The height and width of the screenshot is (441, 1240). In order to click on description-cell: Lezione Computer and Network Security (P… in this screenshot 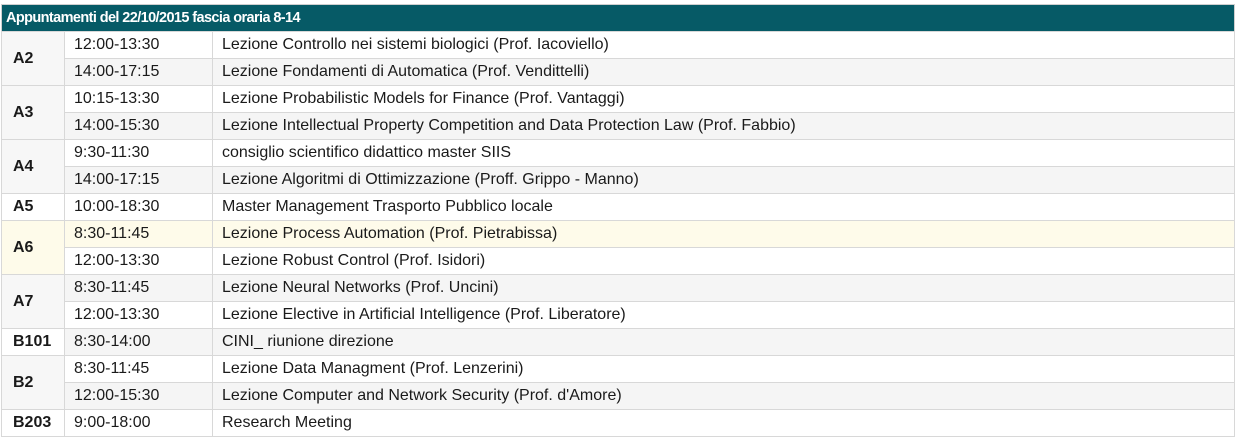, I will do `click(723, 396)`.